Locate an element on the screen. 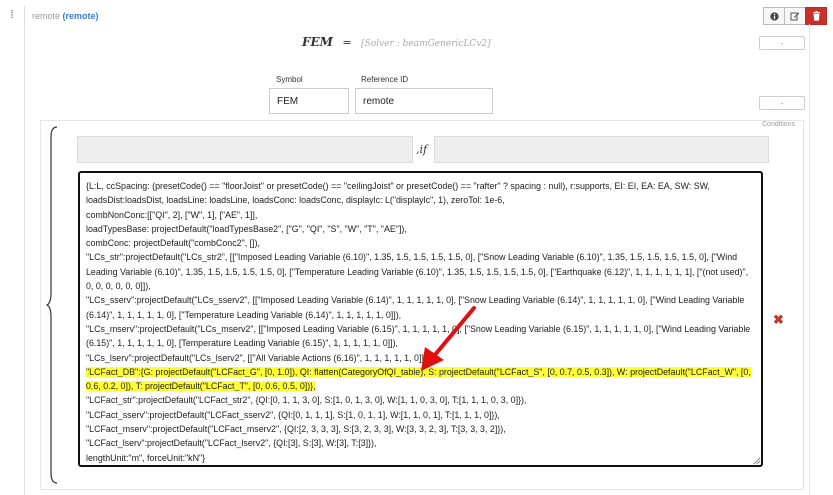 This screenshot has height=495, width=833. symbol-label: Symbol is located at coordinates (289, 79).